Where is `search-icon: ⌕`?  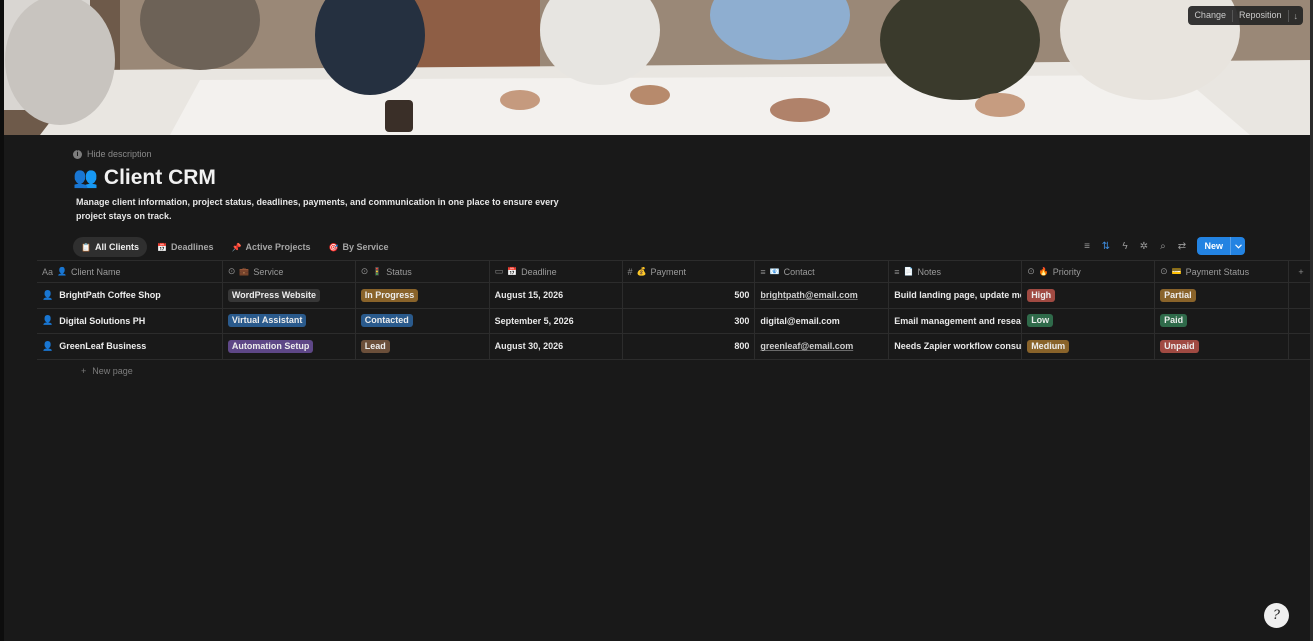
search-icon: ⌕ is located at coordinates (1162, 246).